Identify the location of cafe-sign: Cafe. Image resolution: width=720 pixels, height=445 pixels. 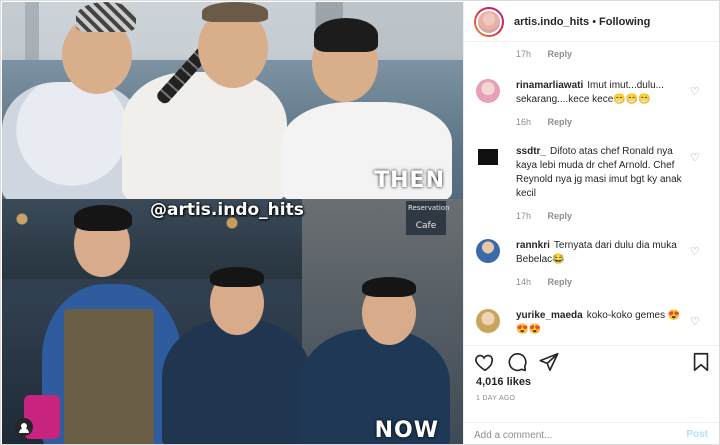
(426, 226).